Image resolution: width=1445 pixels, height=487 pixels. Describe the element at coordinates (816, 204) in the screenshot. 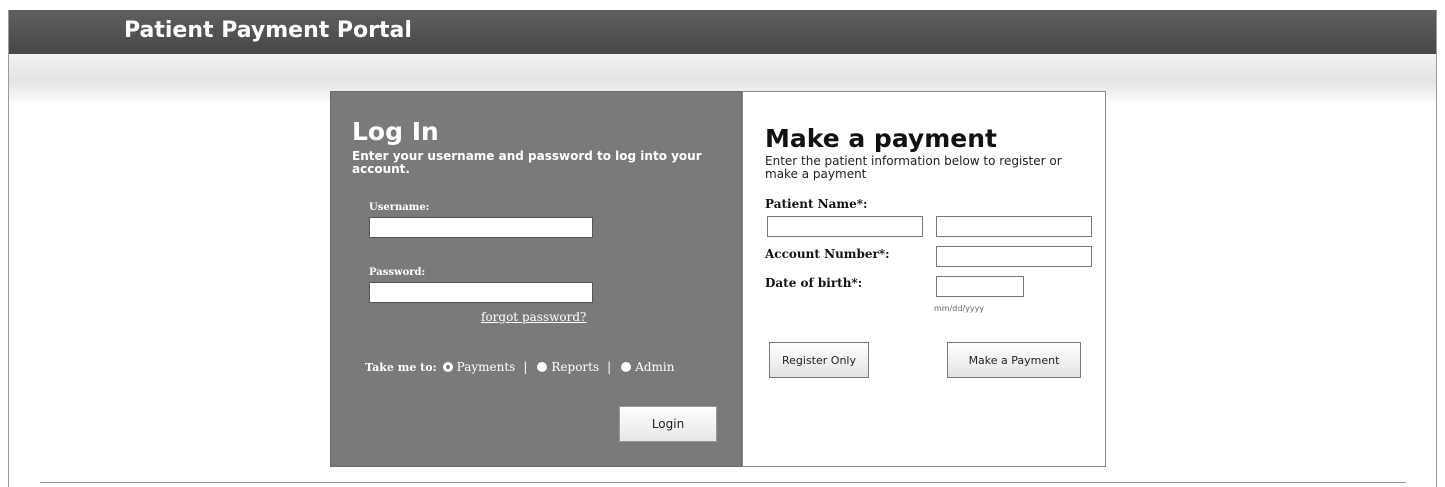

I see `patient-name-label: Patient Name*:` at that location.